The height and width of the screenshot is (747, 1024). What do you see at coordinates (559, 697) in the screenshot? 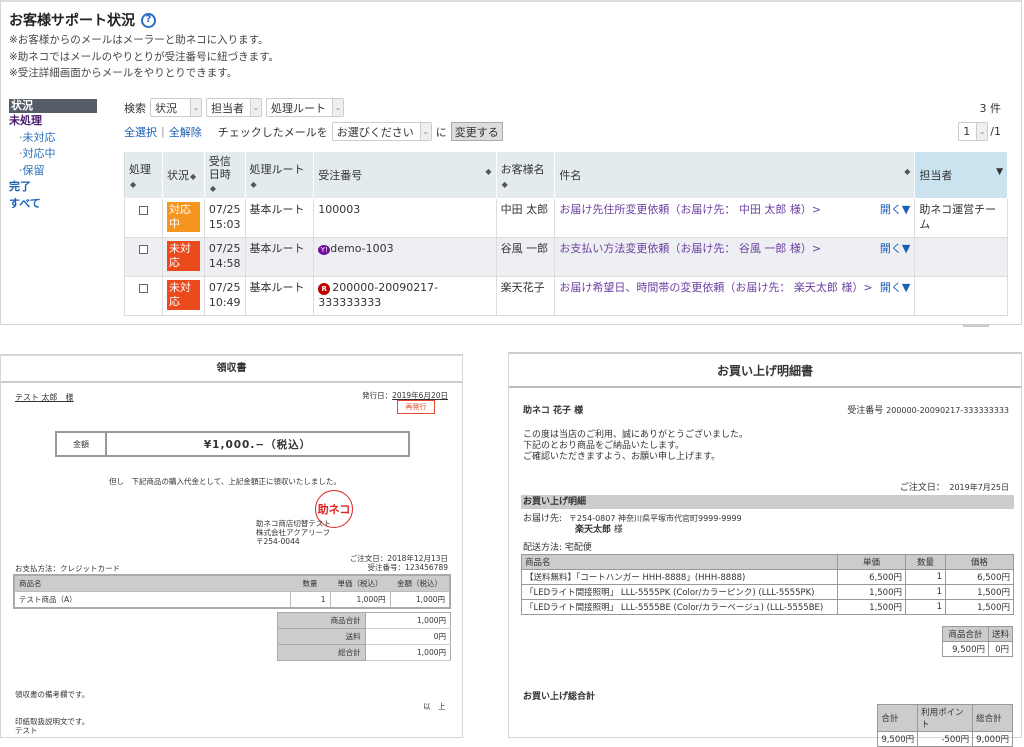
I see `grand-total-title: お買い上げ総合計` at bounding box center [559, 697].